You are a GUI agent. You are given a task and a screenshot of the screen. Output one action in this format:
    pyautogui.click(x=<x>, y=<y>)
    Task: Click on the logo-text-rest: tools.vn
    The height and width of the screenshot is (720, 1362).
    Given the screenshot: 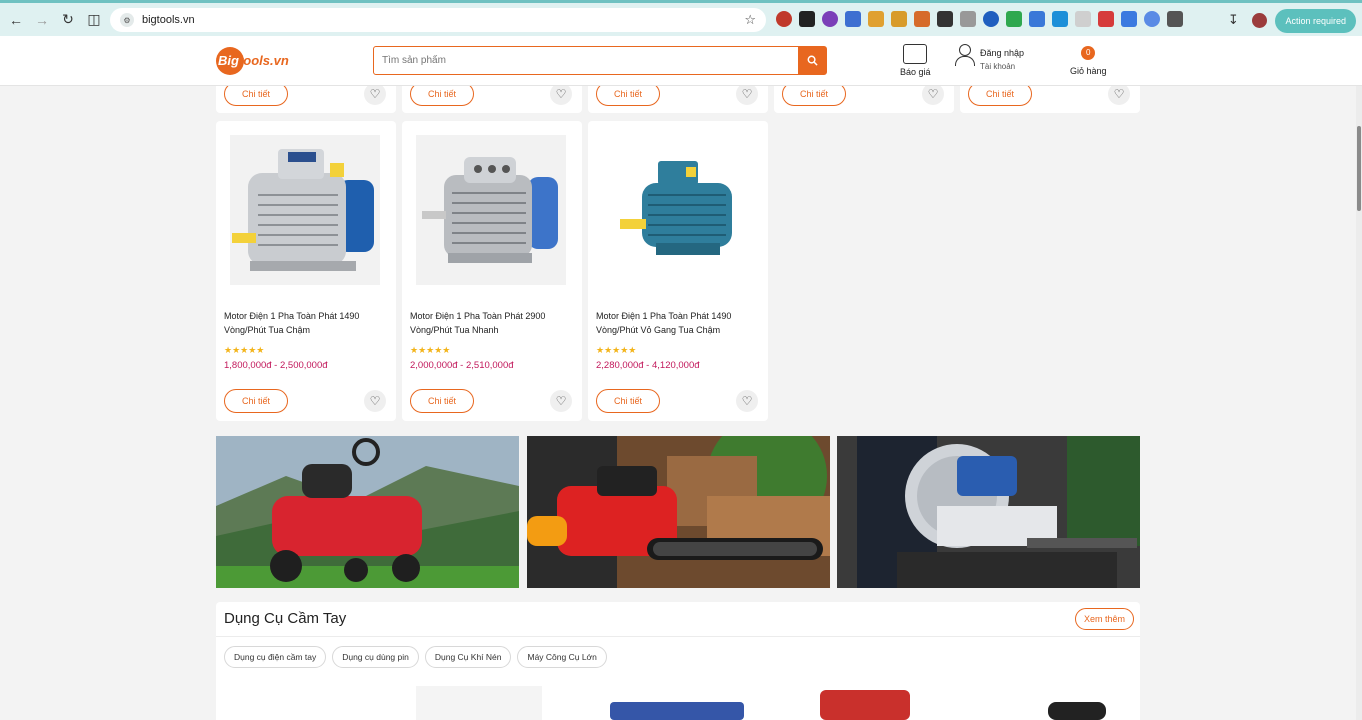 What is the action you would take?
    pyautogui.click(x=263, y=60)
    